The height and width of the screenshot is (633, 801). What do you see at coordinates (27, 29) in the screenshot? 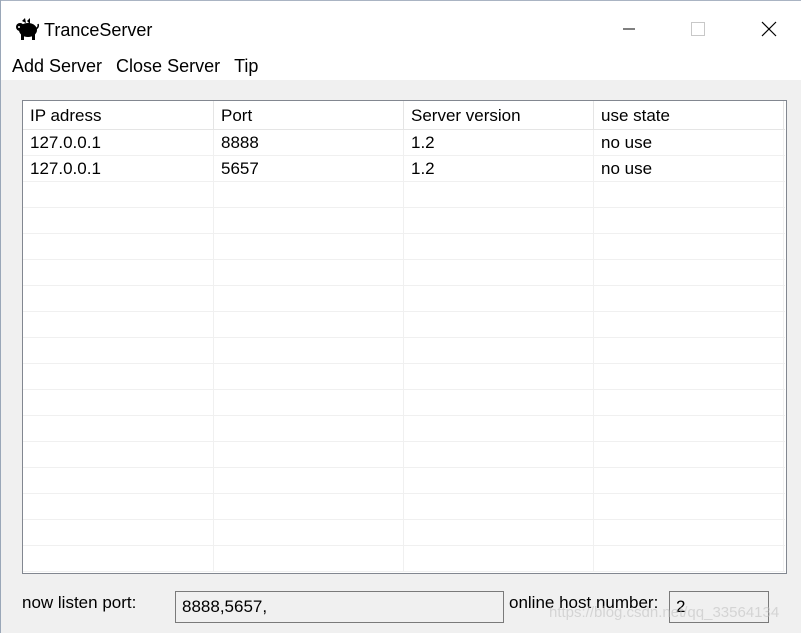
I see `pig-icon` at bounding box center [27, 29].